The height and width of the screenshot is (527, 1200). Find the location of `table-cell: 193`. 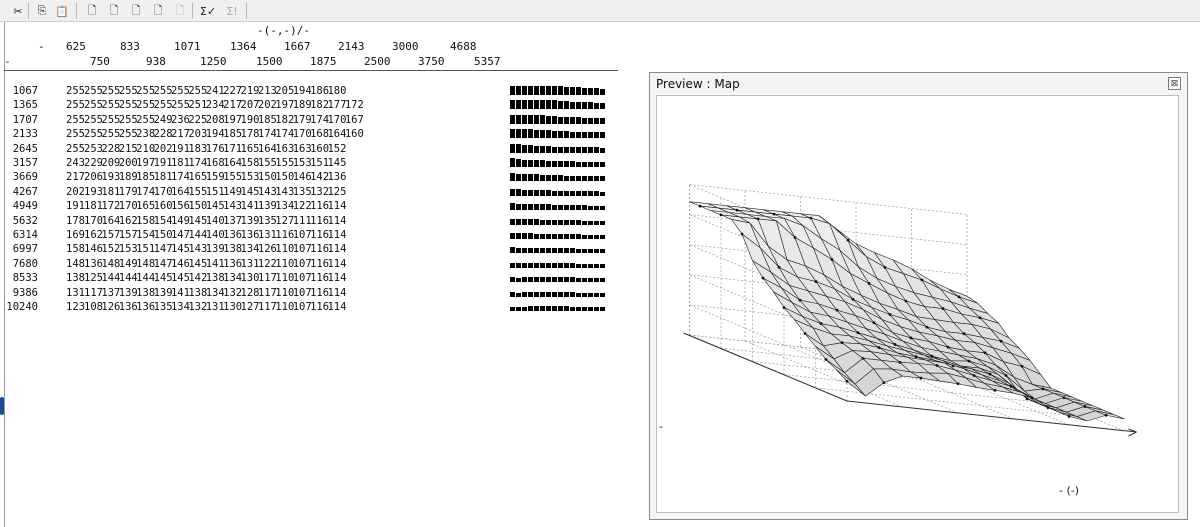

table-cell: 193 is located at coordinates (110, 177).